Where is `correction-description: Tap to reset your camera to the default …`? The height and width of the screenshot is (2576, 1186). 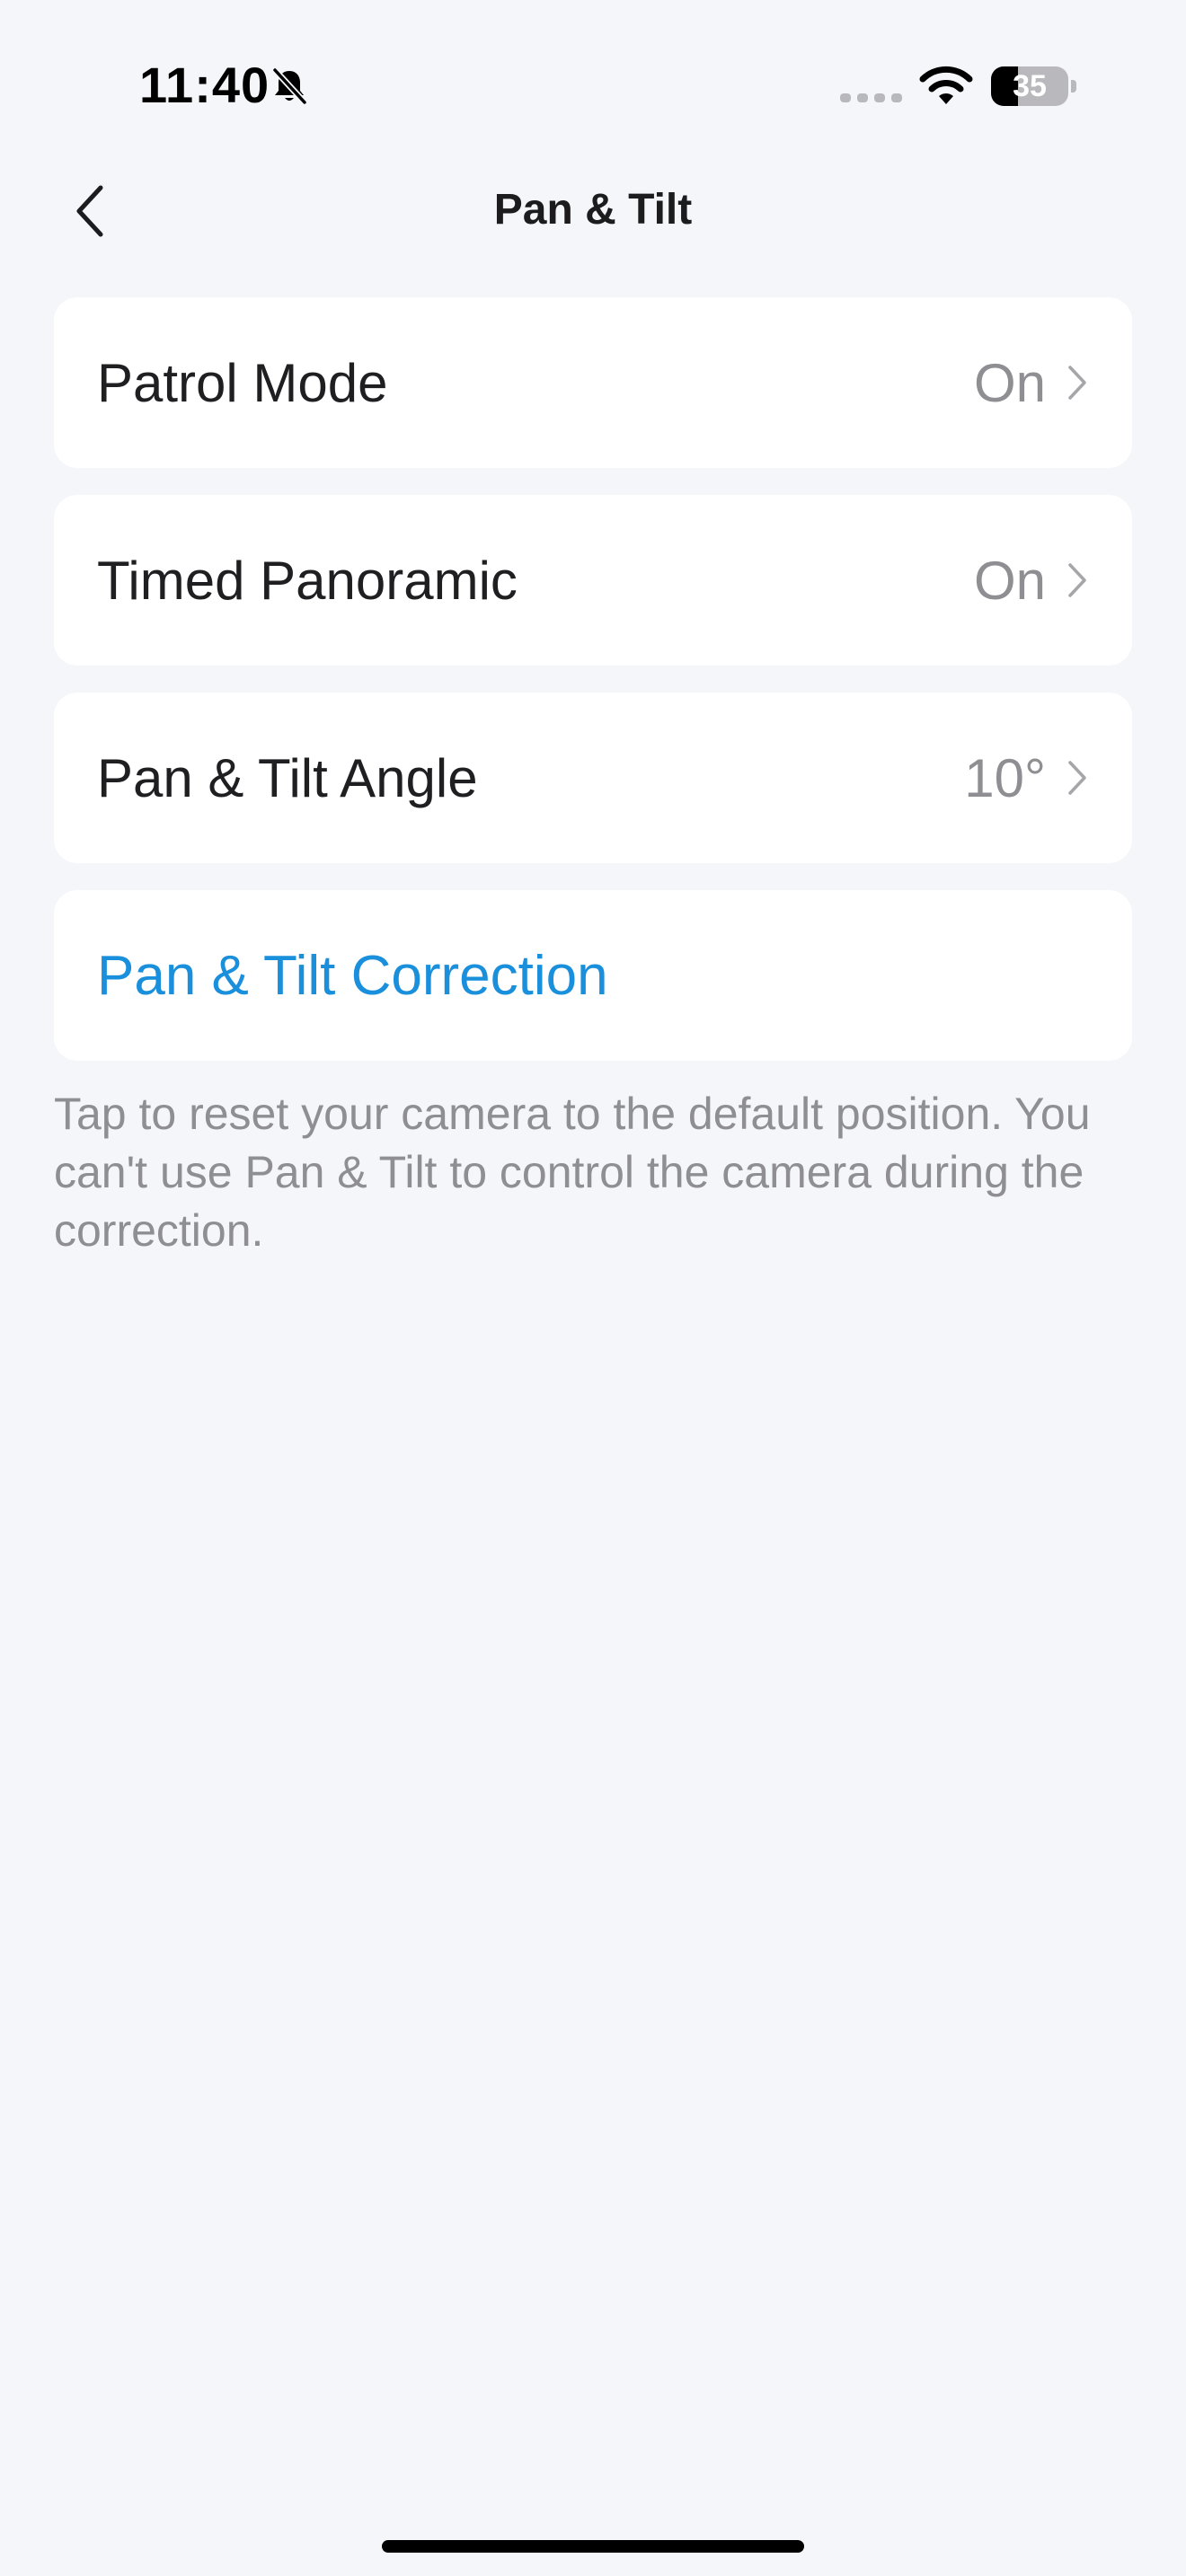
correction-description: Tap to reset your camera to the default … is located at coordinates (572, 1172).